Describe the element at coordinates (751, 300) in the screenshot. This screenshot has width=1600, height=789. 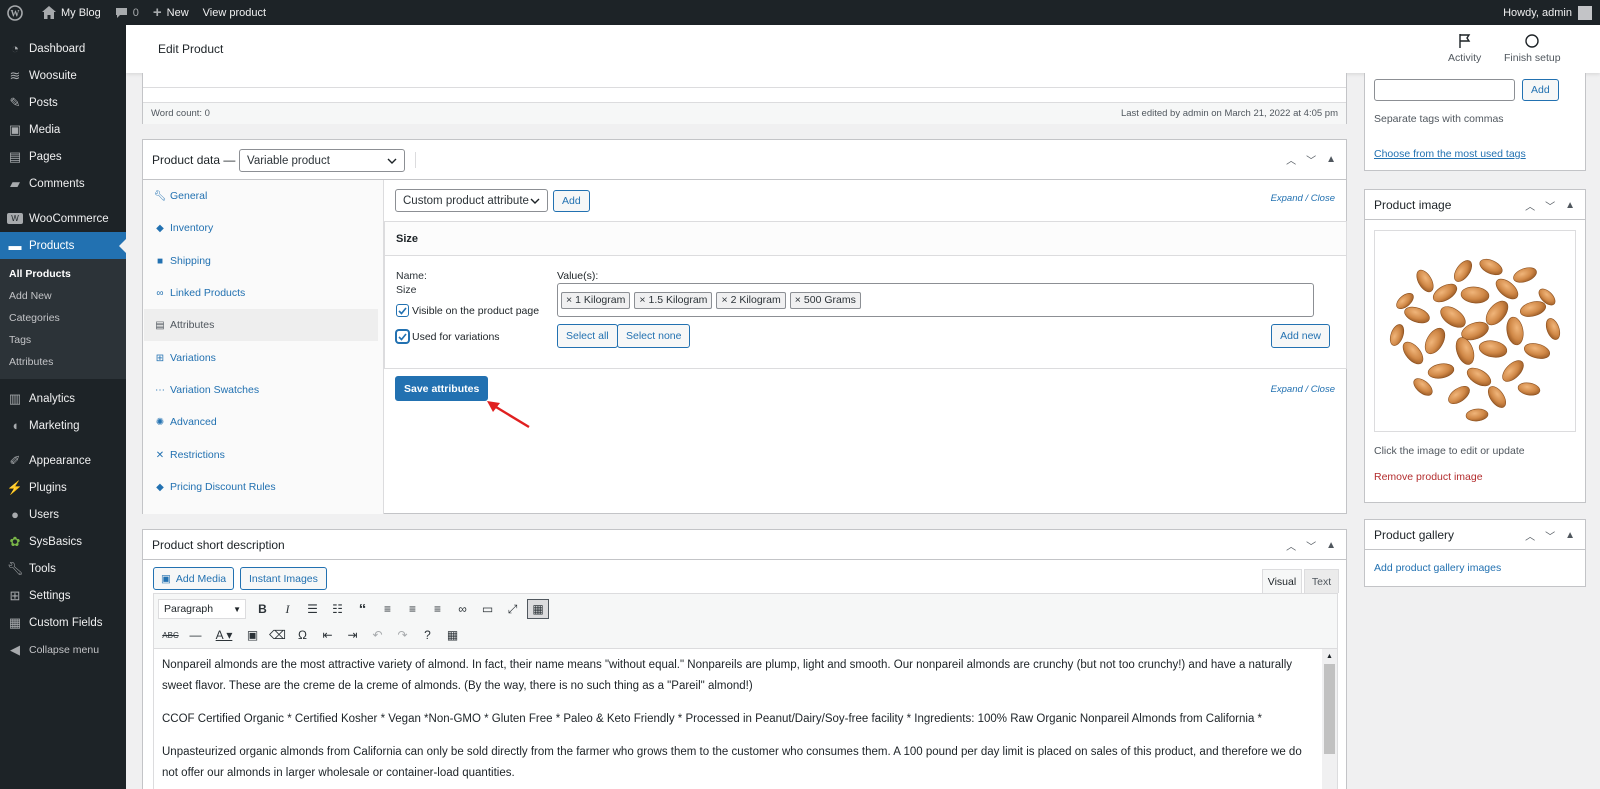
I see `value-token: × 2 Kilogram` at that location.